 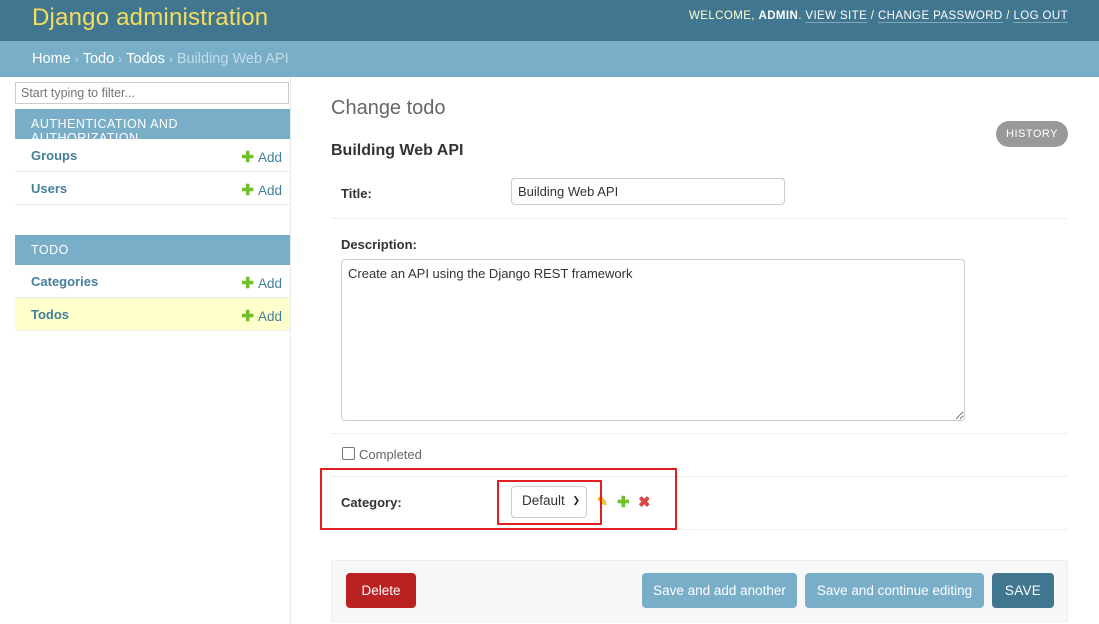 I want to click on add-users-link: ✚ Add, so click(x=261, y=190).